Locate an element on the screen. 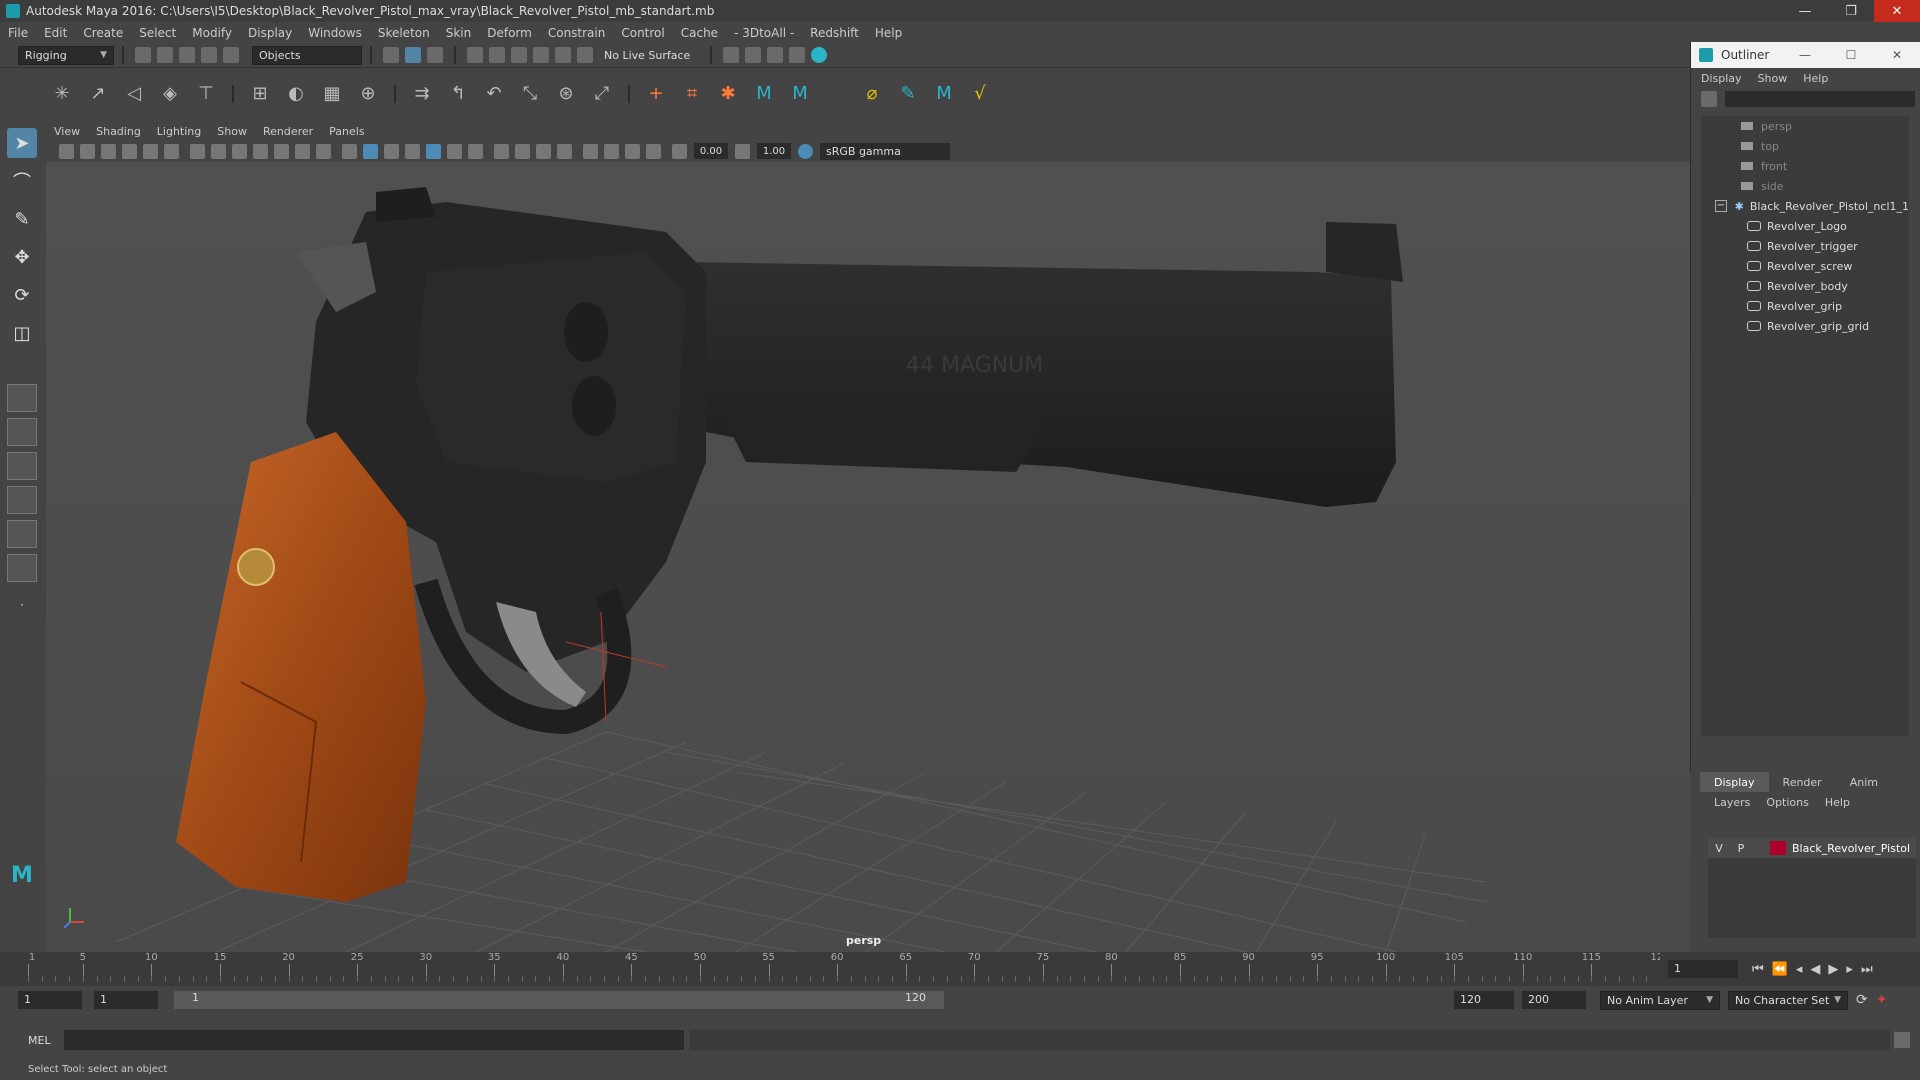 The image size is (1920, 1080). render-view-icon is located at coordinates (731, 55).